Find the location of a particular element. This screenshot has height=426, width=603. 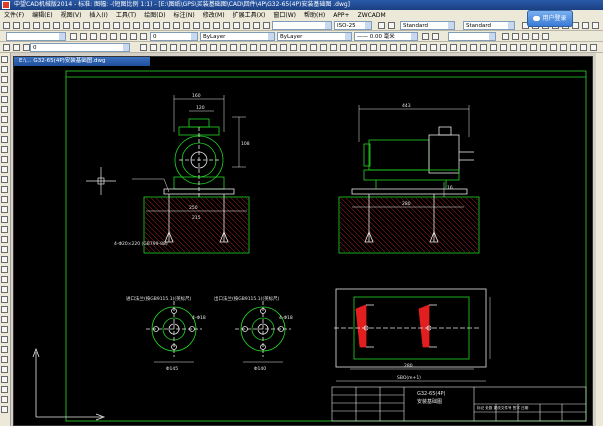

layer-name-combo: 0 is located at coordinates (80, 47).